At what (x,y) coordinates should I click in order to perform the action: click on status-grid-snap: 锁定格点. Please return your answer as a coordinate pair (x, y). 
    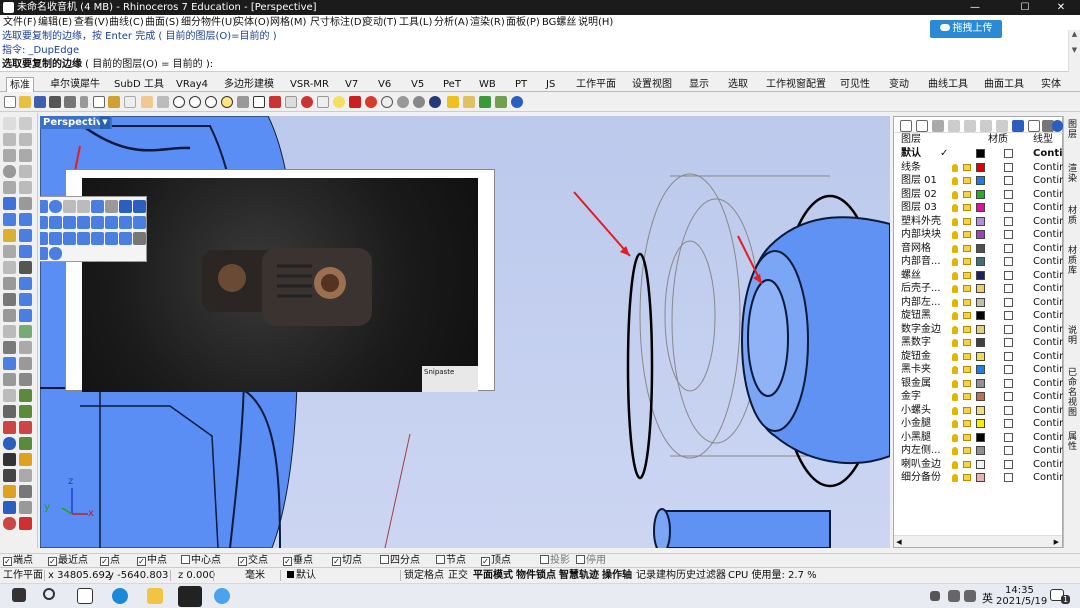
    Looking at the image, I should click on (424, 575).